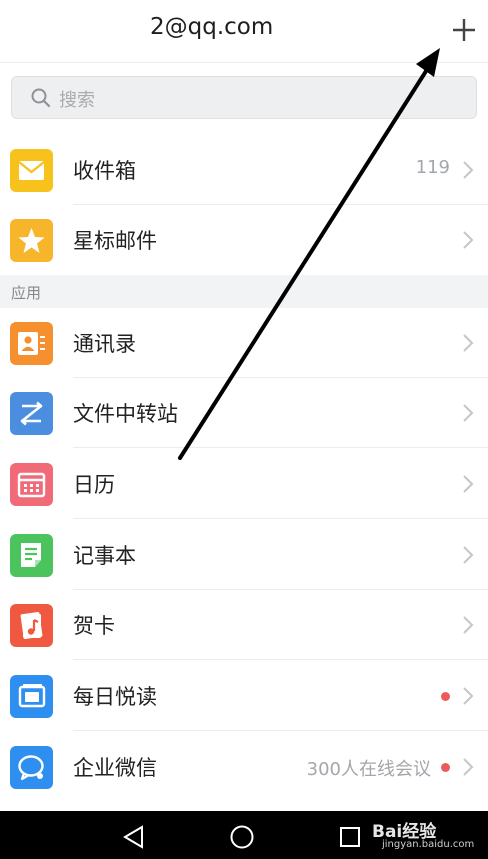 The height and width of the screenshot is (859, 488). What do you see at coordinates (104, 171) in the screenshot?
I see `inbox-label: 收件箱` at bounding box center [104, 171].